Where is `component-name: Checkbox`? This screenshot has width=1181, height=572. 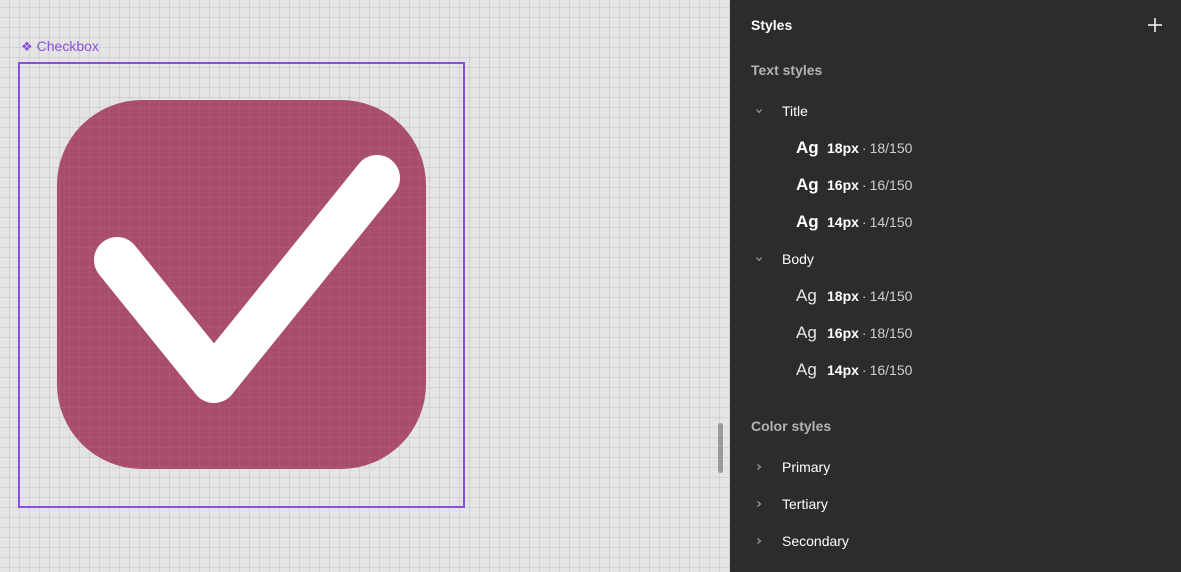 component-name: Checkbox is located at coordinates (67, 46).